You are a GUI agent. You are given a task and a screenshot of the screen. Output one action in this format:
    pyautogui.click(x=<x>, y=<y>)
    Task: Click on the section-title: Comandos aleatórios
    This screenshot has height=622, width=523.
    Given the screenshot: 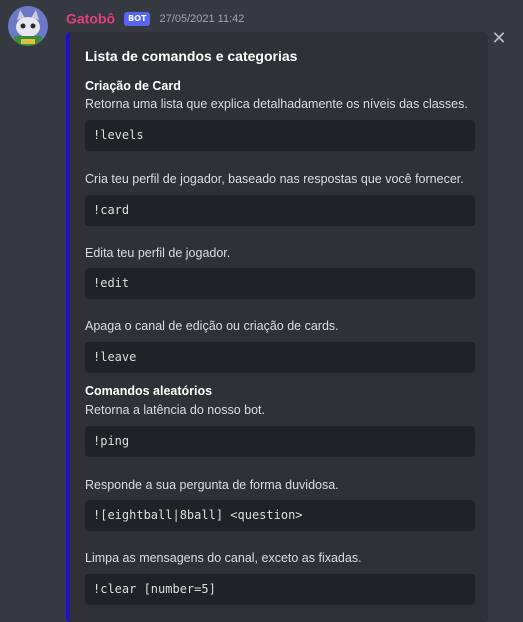 What is the action you would take?
    pyautogui.click(x=149, y=391)
    